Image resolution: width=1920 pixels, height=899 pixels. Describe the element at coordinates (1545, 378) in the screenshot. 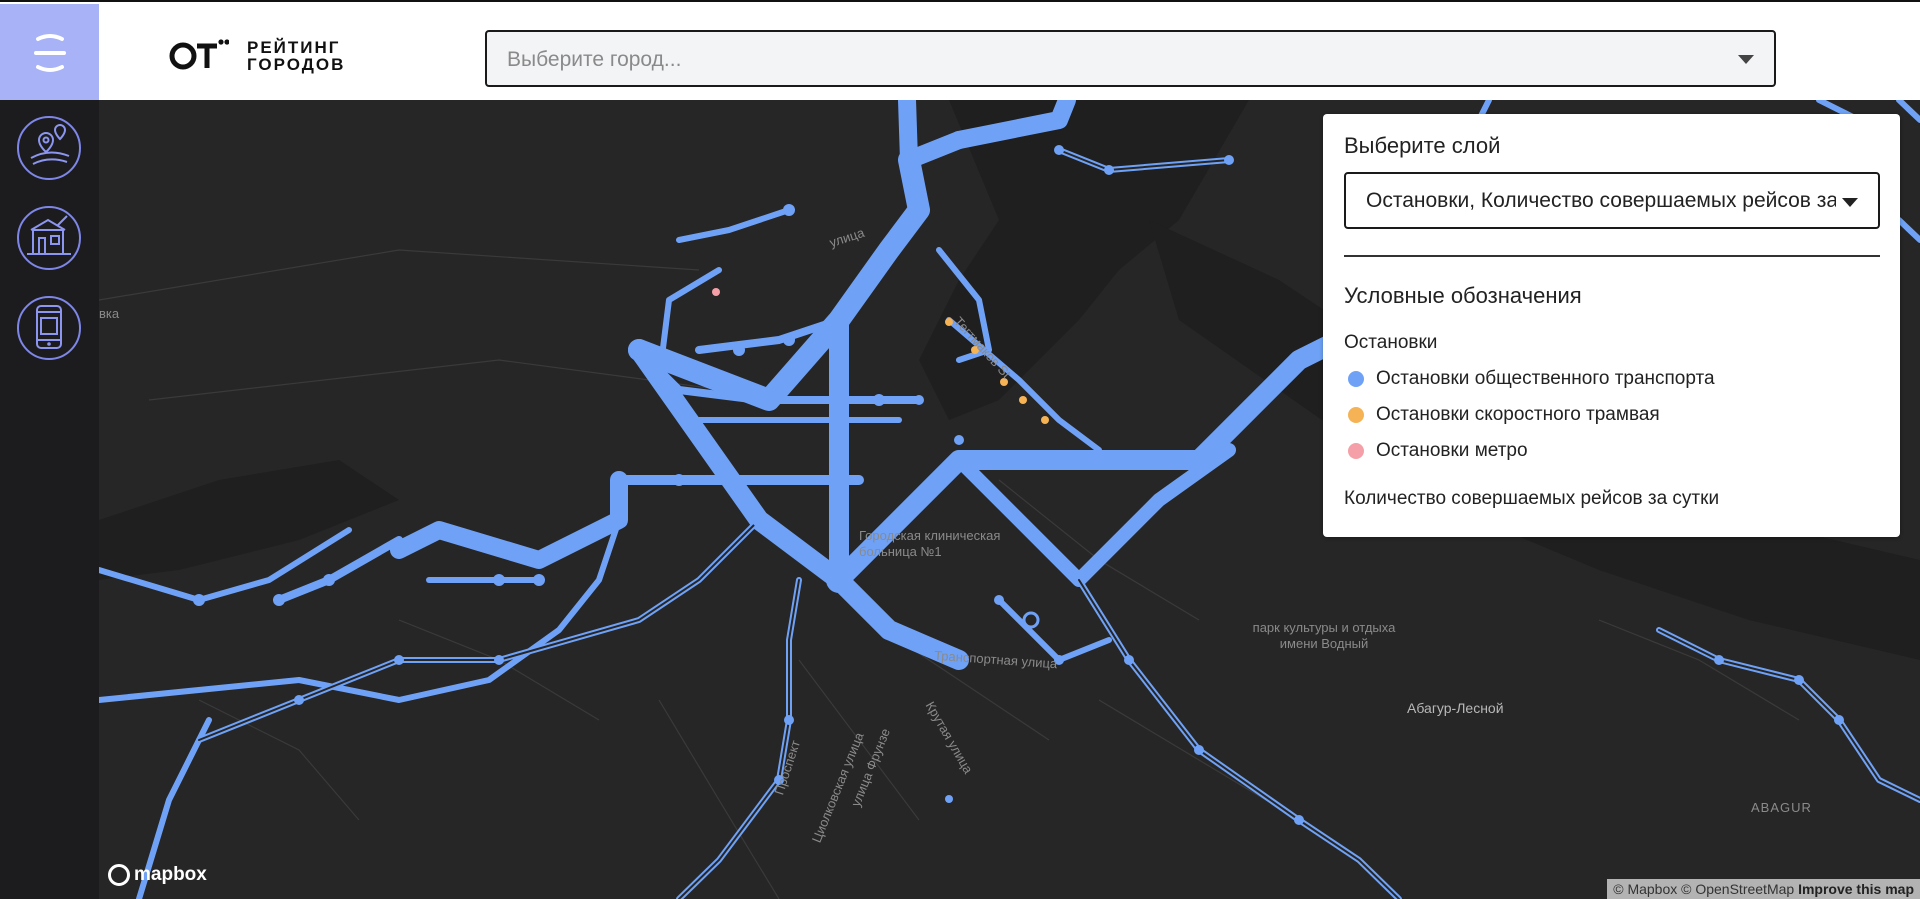

I see `legend-item-label: Остановки общественного транспорта` at that location.